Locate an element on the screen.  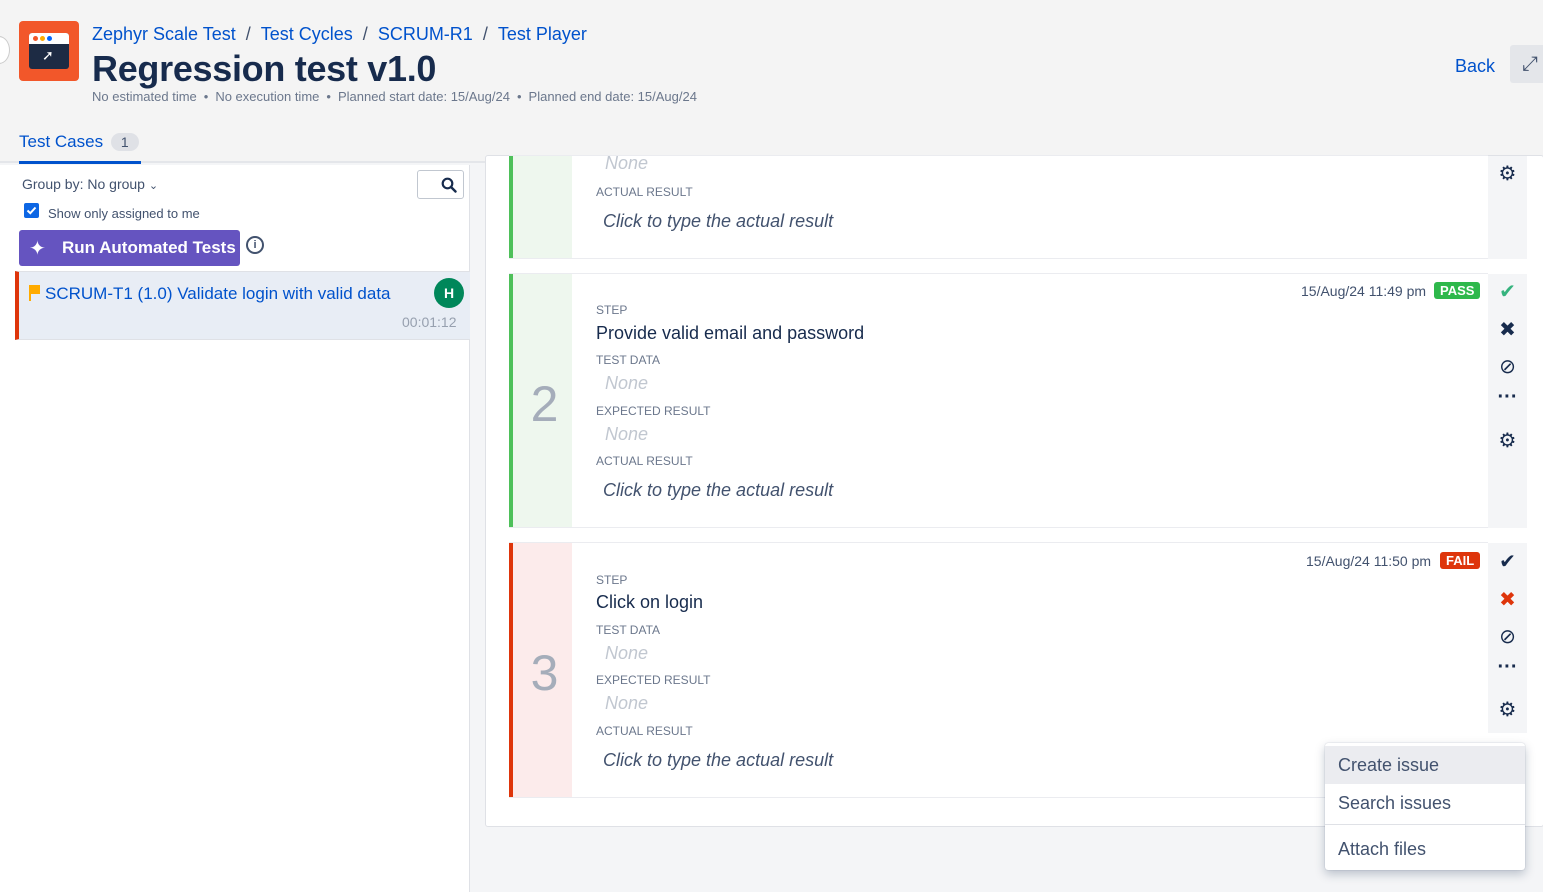
issue-actions-menu: Create issue Search issues Attach files is located at coordinates (1425, 806).